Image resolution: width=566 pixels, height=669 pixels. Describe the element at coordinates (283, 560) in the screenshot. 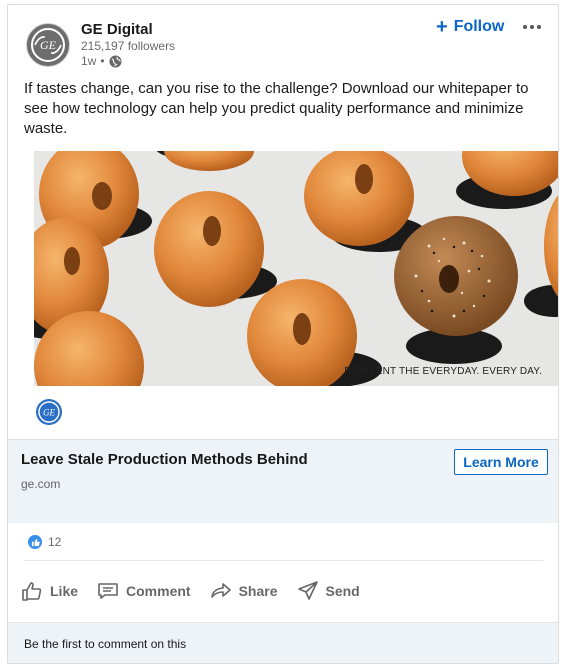

I see `divider` at that location.